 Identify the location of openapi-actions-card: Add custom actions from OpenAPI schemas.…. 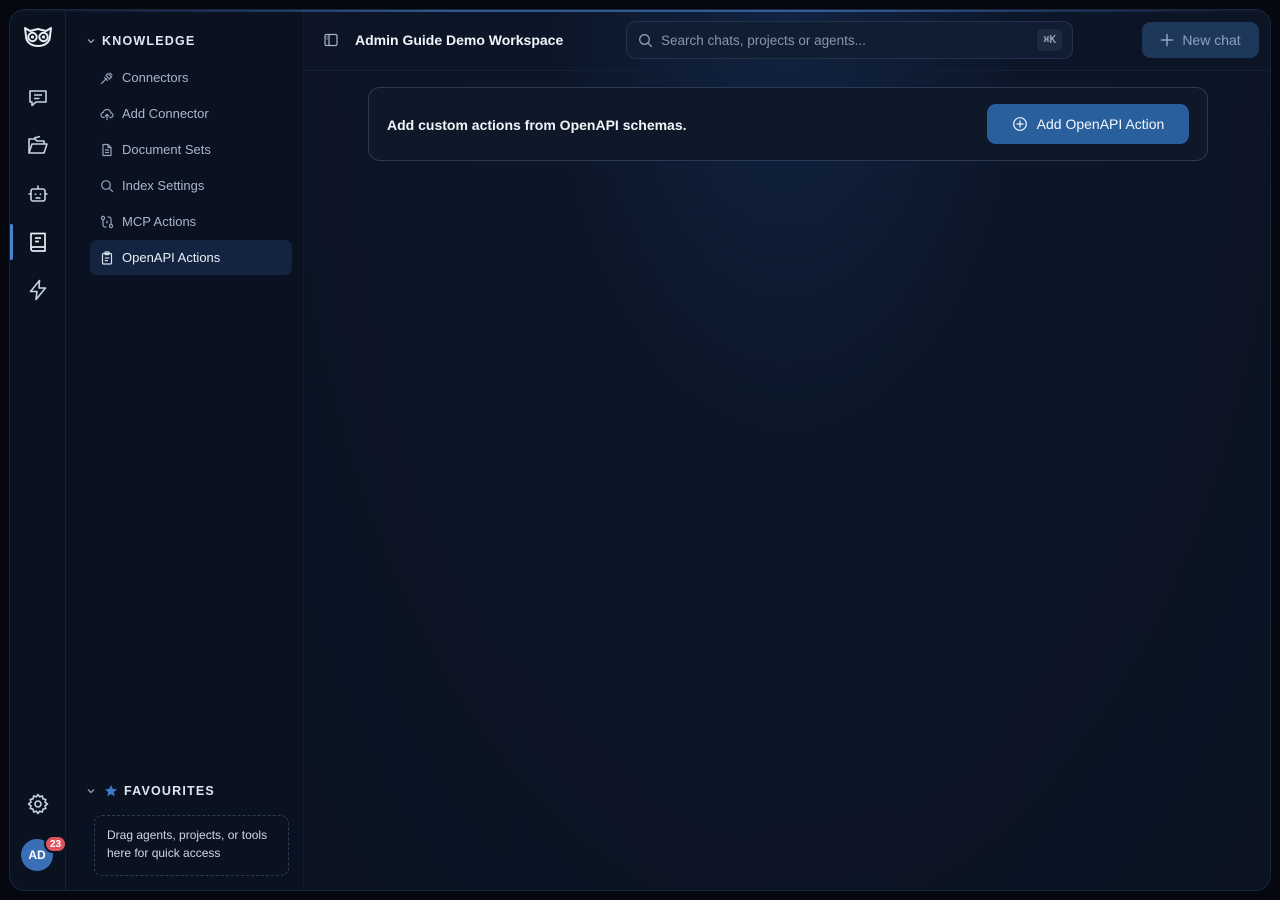
(788, 124).